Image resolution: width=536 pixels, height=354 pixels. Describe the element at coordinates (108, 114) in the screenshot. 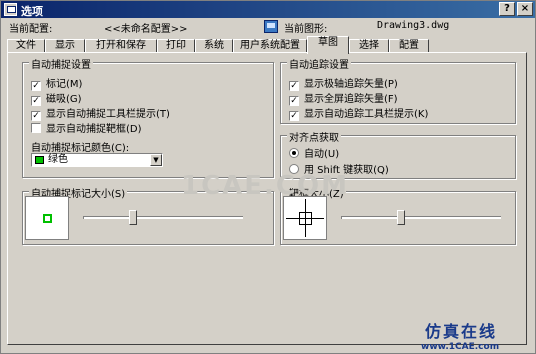

I see `autosnap-tooltip-label: 显示自动捕捉工具栏提示(T)` at that location.